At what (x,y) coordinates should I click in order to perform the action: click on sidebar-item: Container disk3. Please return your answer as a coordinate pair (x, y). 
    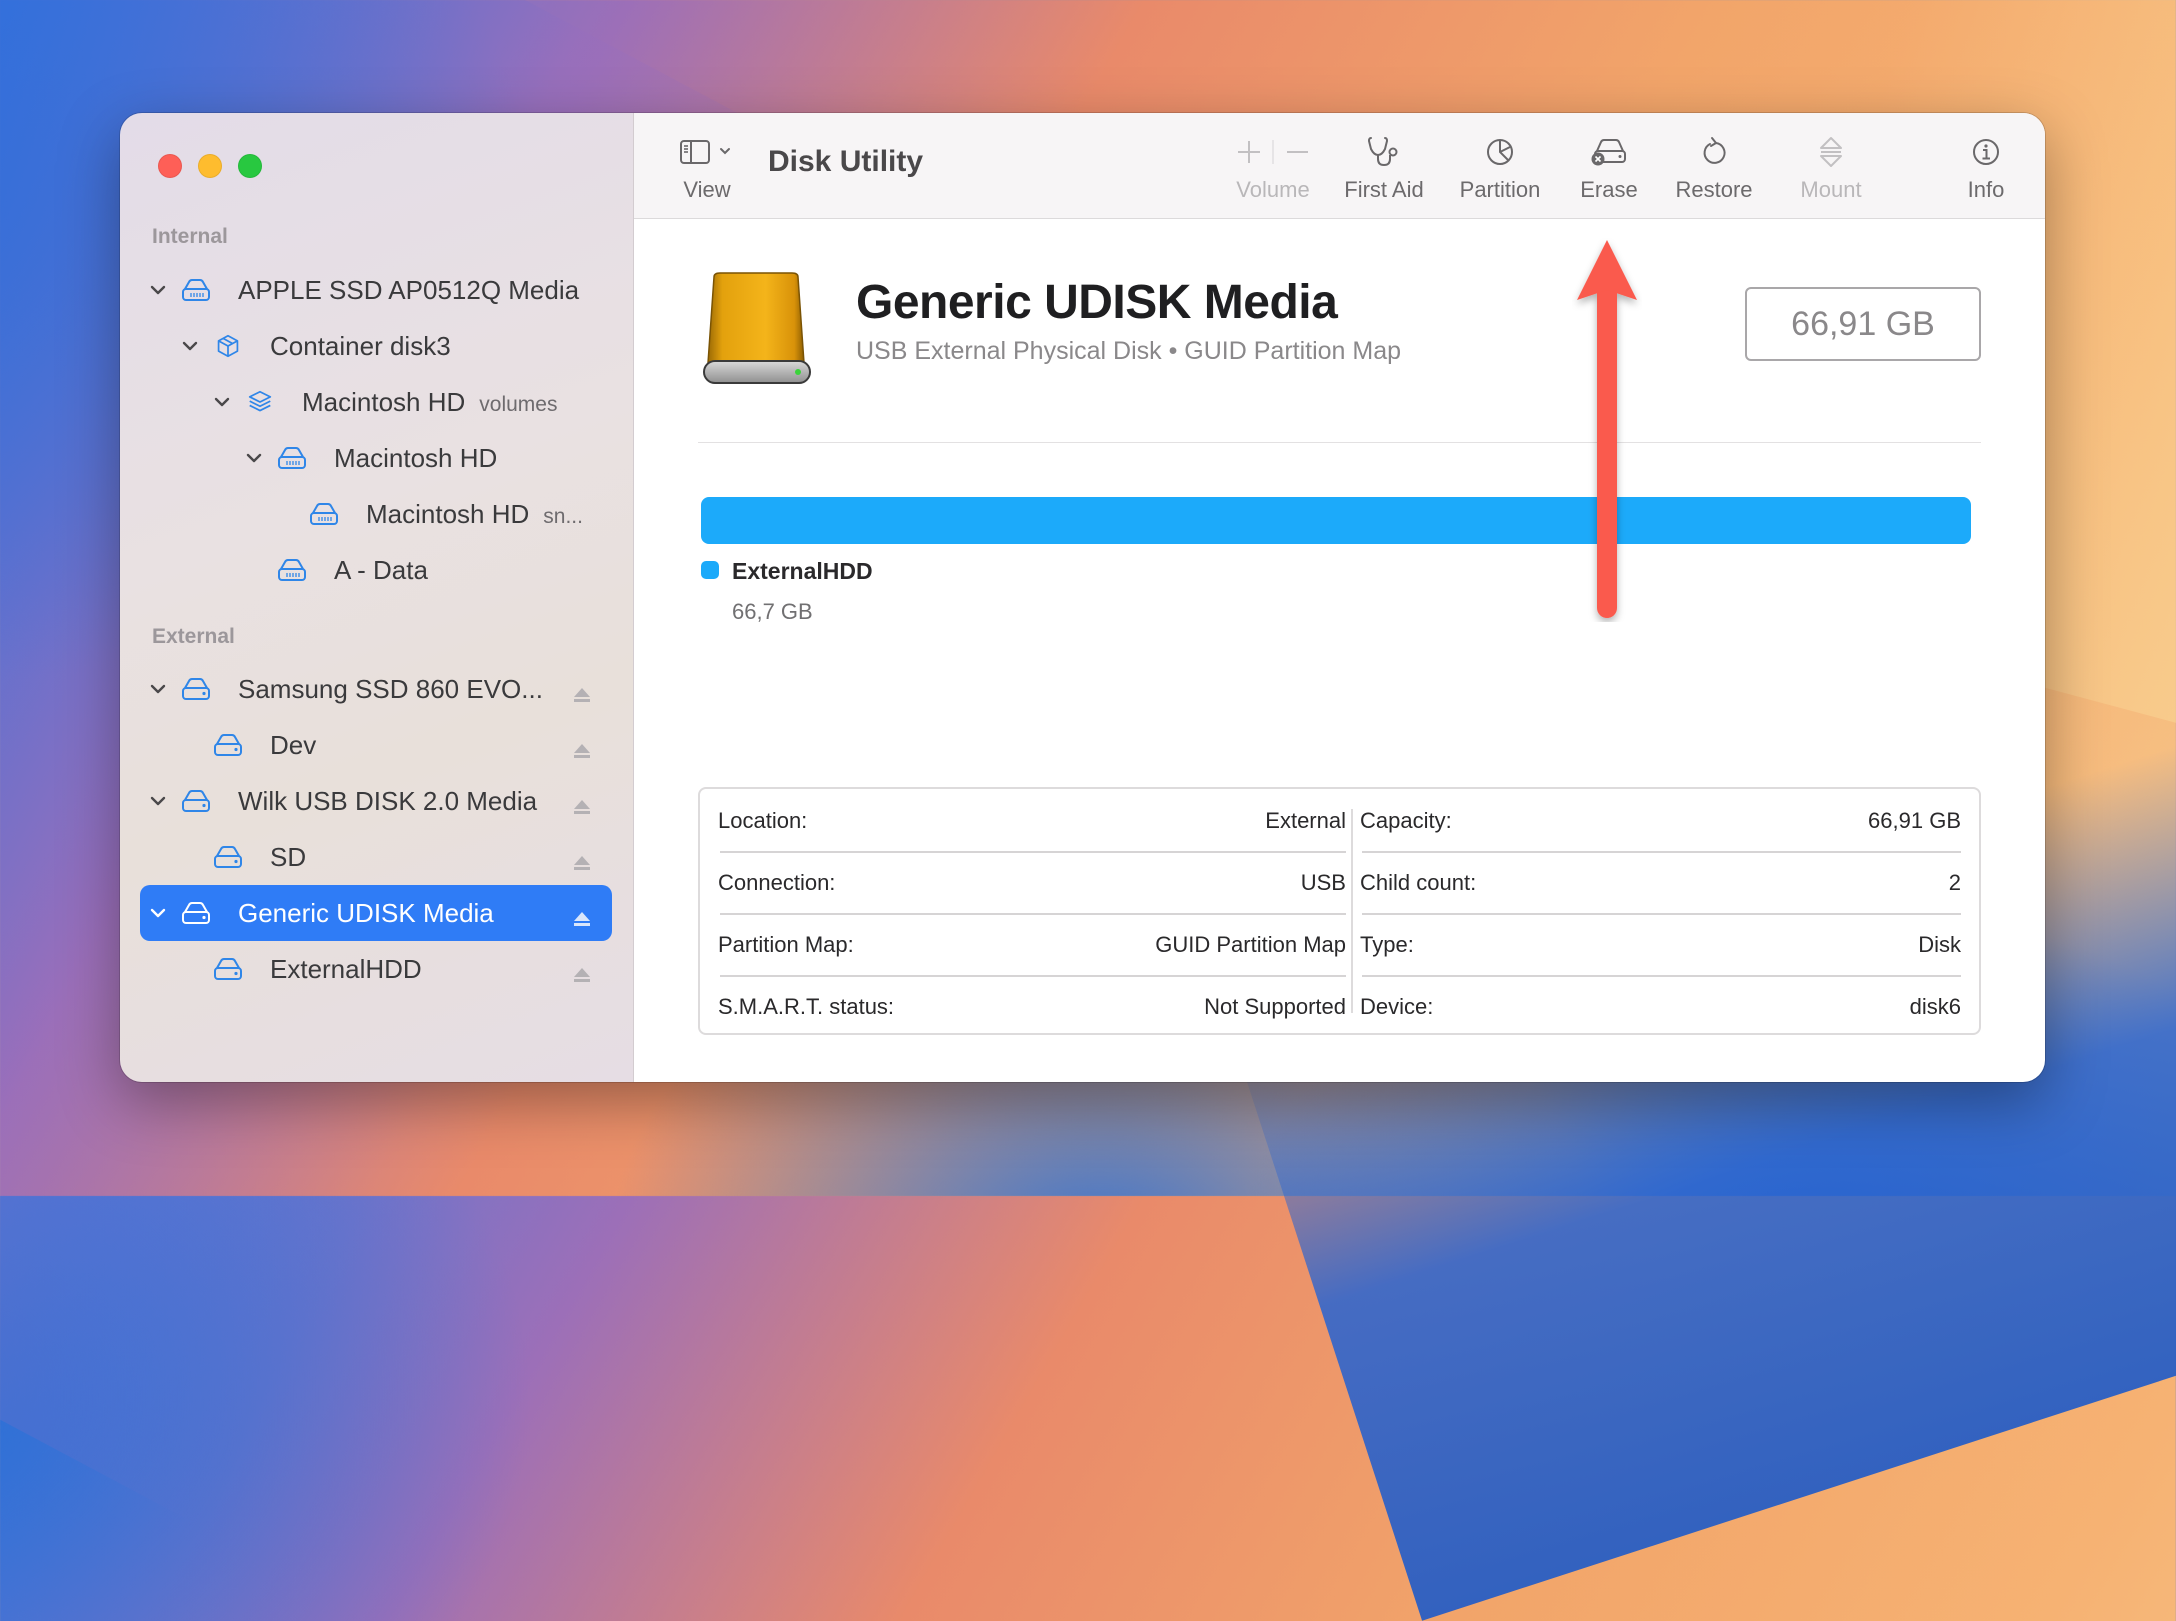
    Looking at the image, I should click on (376, 346).